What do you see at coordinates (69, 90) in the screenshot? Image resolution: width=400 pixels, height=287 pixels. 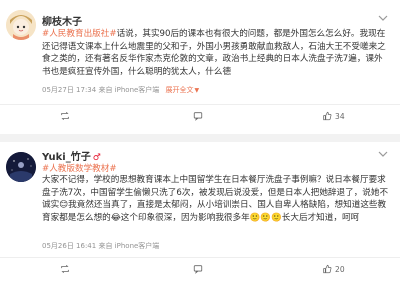 I see `post-time: 05月27日 17:34` at bounding box center [69, 90].